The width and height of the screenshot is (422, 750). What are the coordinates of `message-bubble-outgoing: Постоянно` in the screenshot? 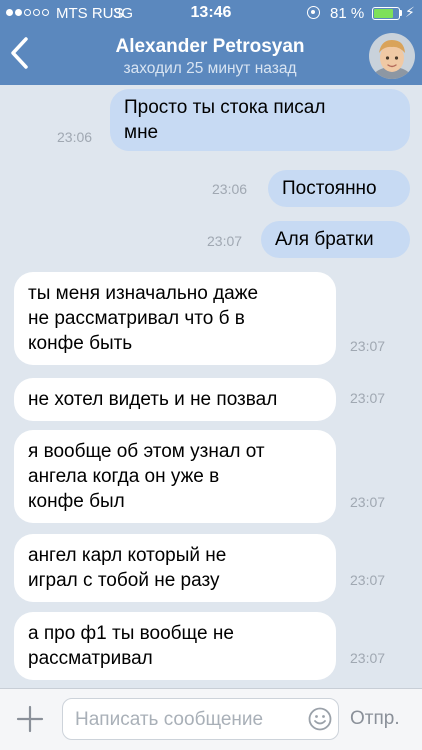 It's located at (339, 188).